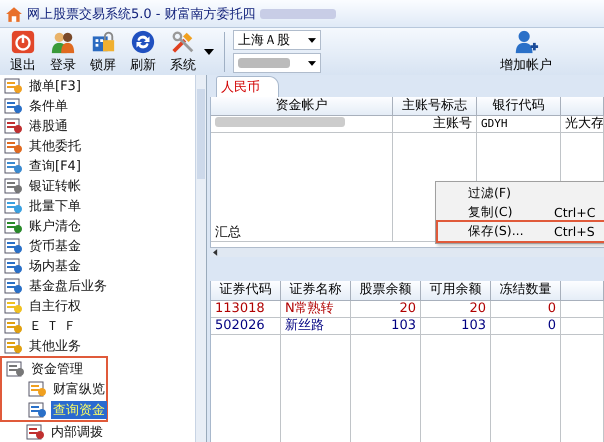 The height and width of the screenshot is (442, 604). Describe the element at coordinates (23, 42) in the screenshot. I see `power-icon` at that location.